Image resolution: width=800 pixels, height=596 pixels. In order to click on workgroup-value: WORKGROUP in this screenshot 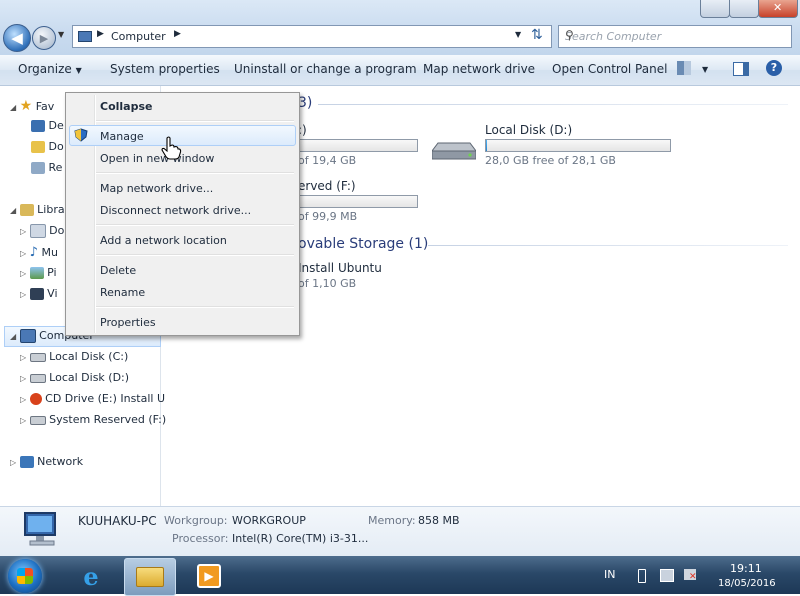, I will do `click(269, 520)`.